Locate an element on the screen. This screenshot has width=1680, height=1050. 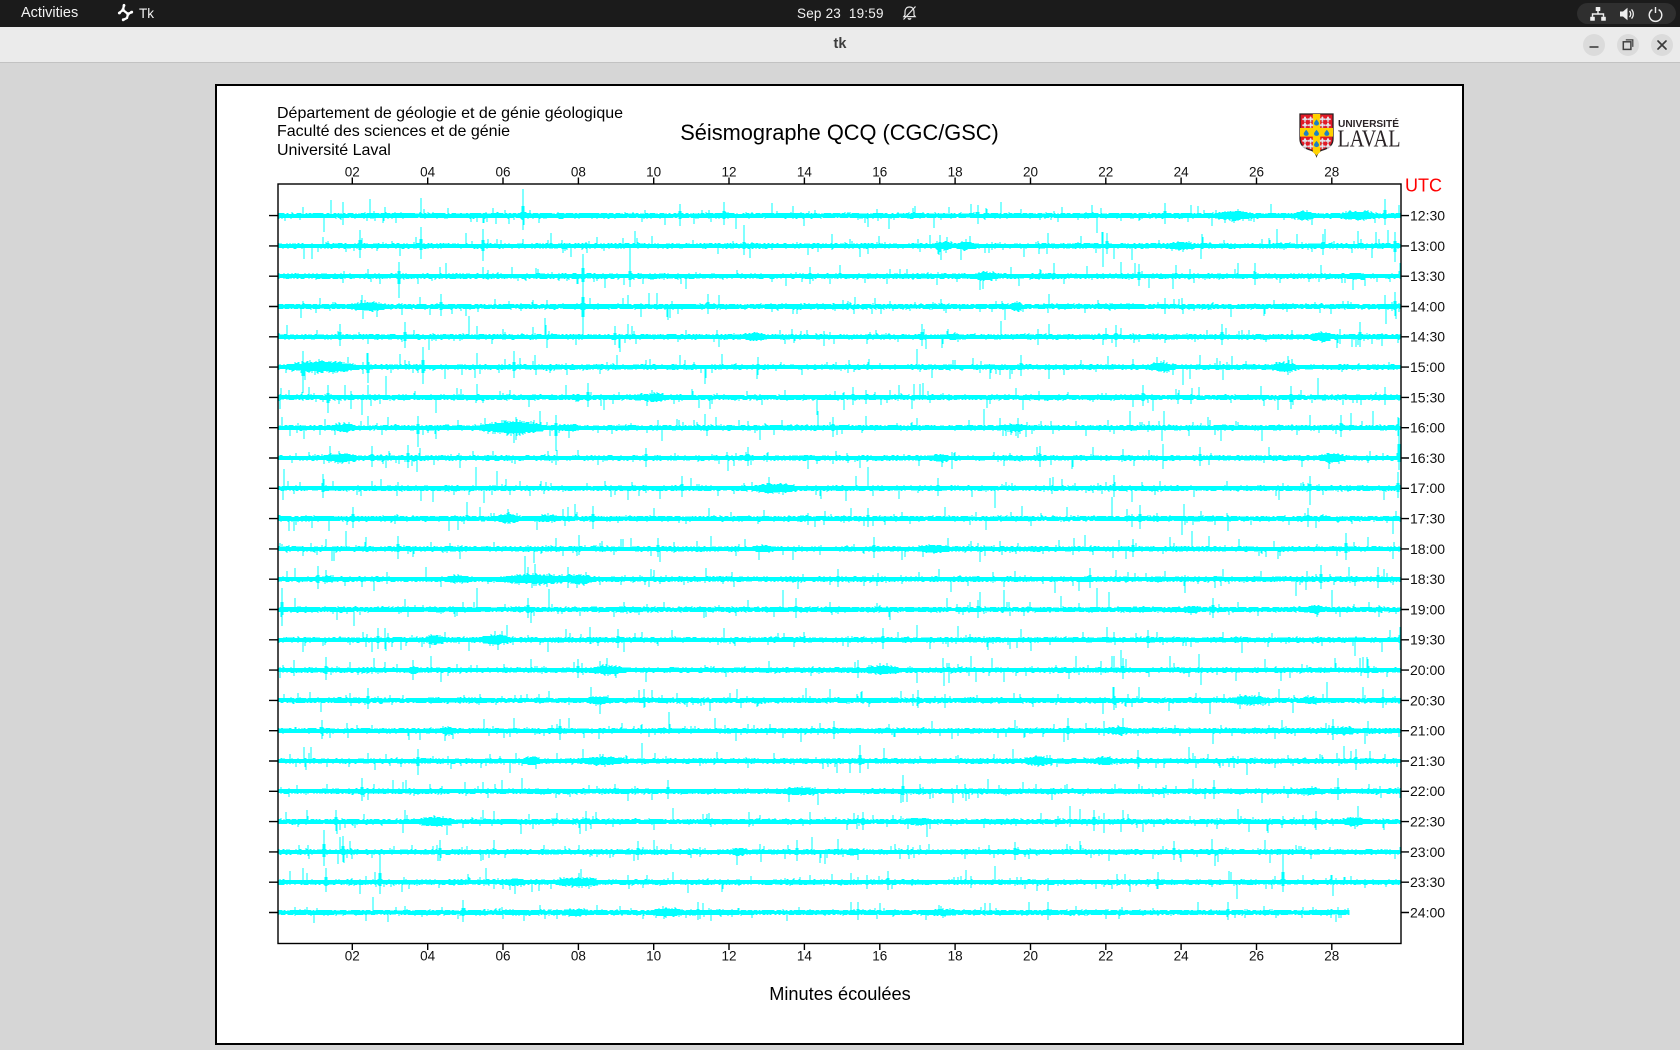
svg-text: 23:30 is located at coordinates (1427, 882).